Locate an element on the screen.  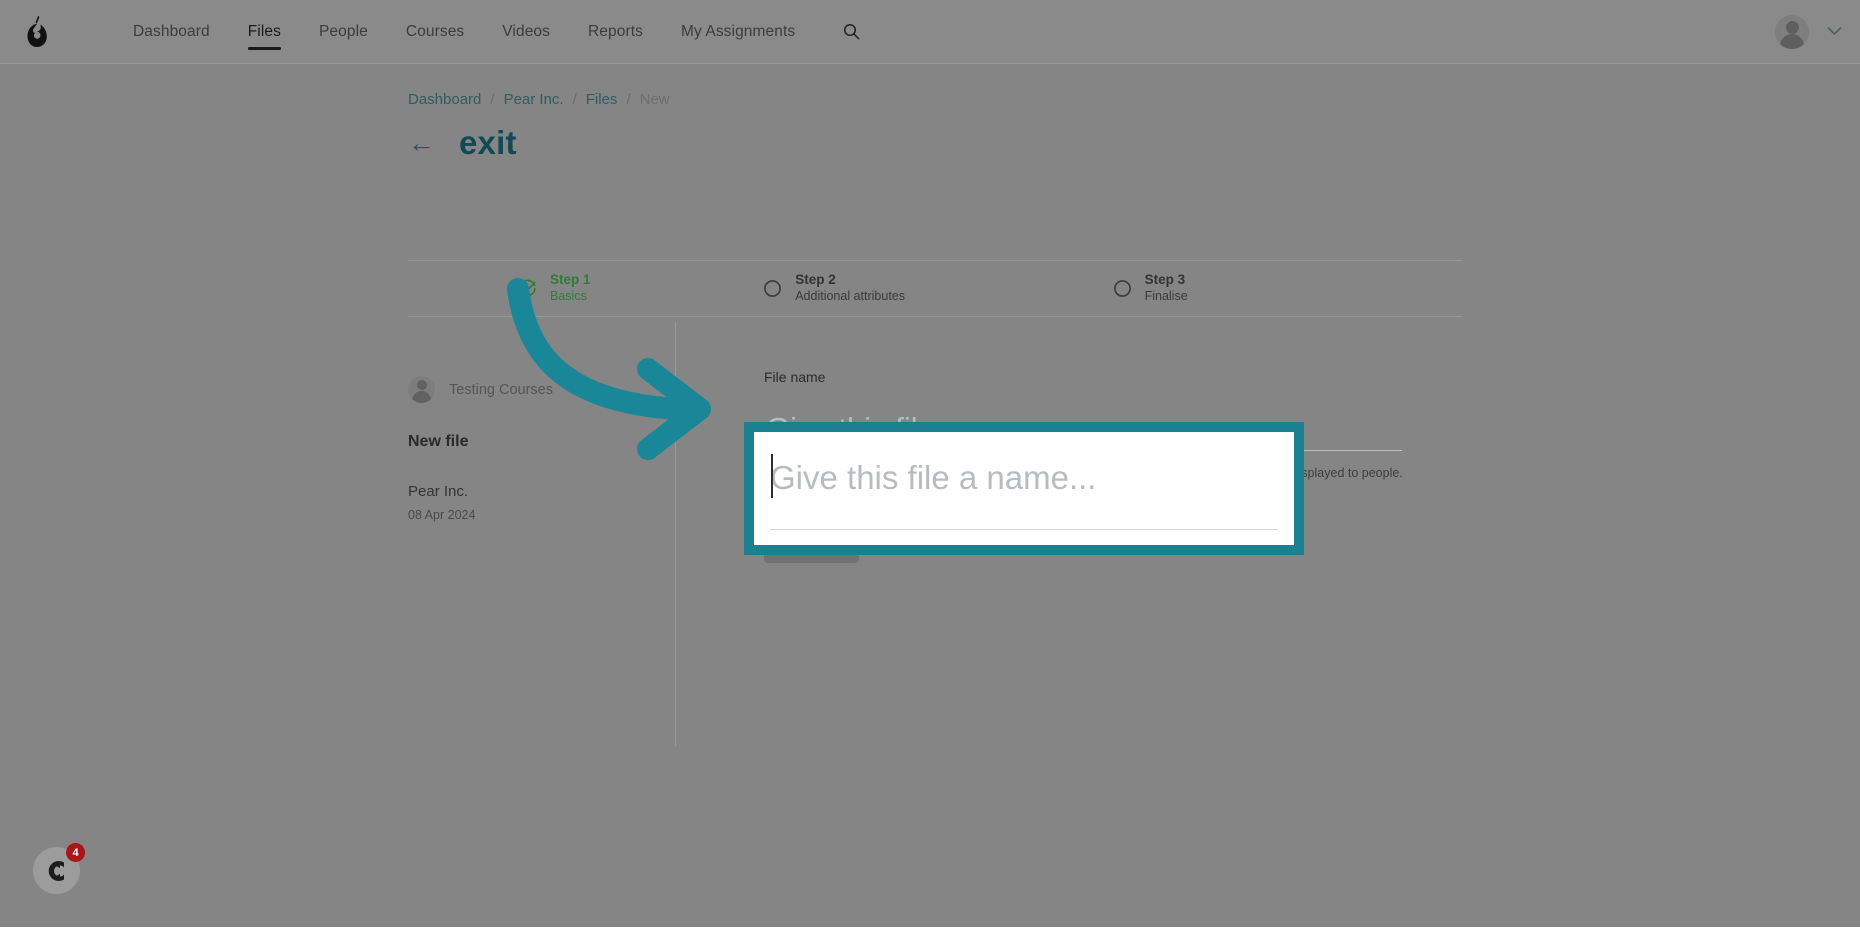
chat-logo-icon is located at coordinates (57, 871).